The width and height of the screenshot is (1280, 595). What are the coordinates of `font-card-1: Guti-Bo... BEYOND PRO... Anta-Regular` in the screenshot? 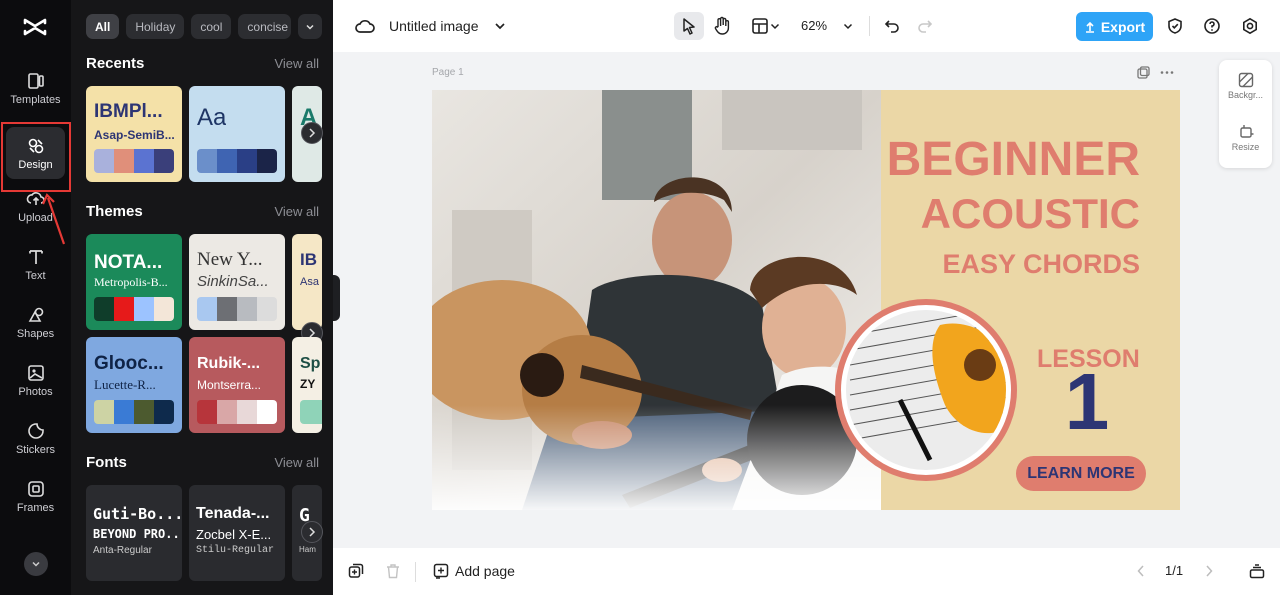 It's located at (134, 533).